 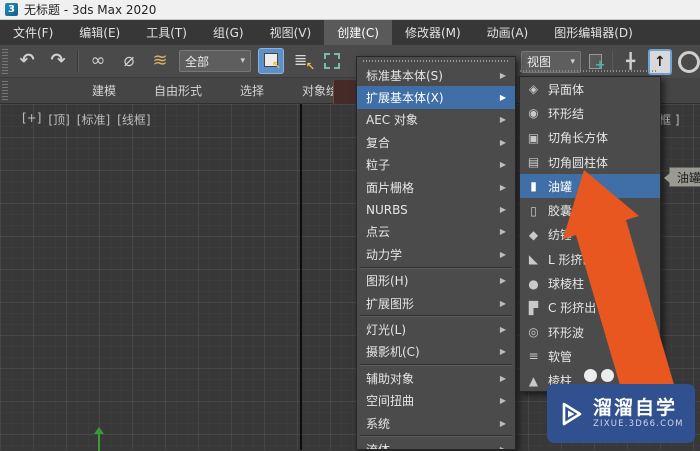 What do you see at coordinates (436, 352) in the screenshot?
I see `menu-item-cameras: 摄影机(C) ▶` at bounding box center [436, 352].